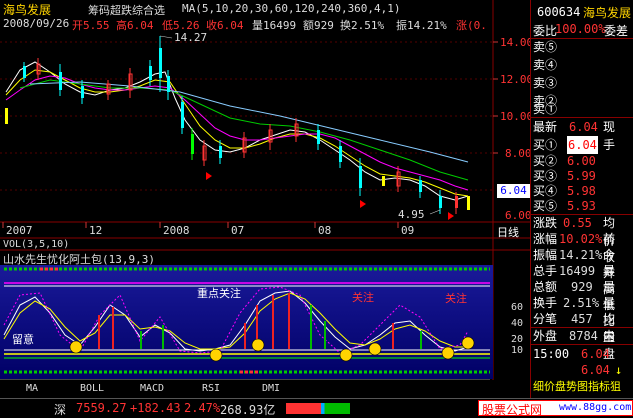 This screenshot has height=418, width=633. I want to click on ask-row: 卖③, so click(545, 83).